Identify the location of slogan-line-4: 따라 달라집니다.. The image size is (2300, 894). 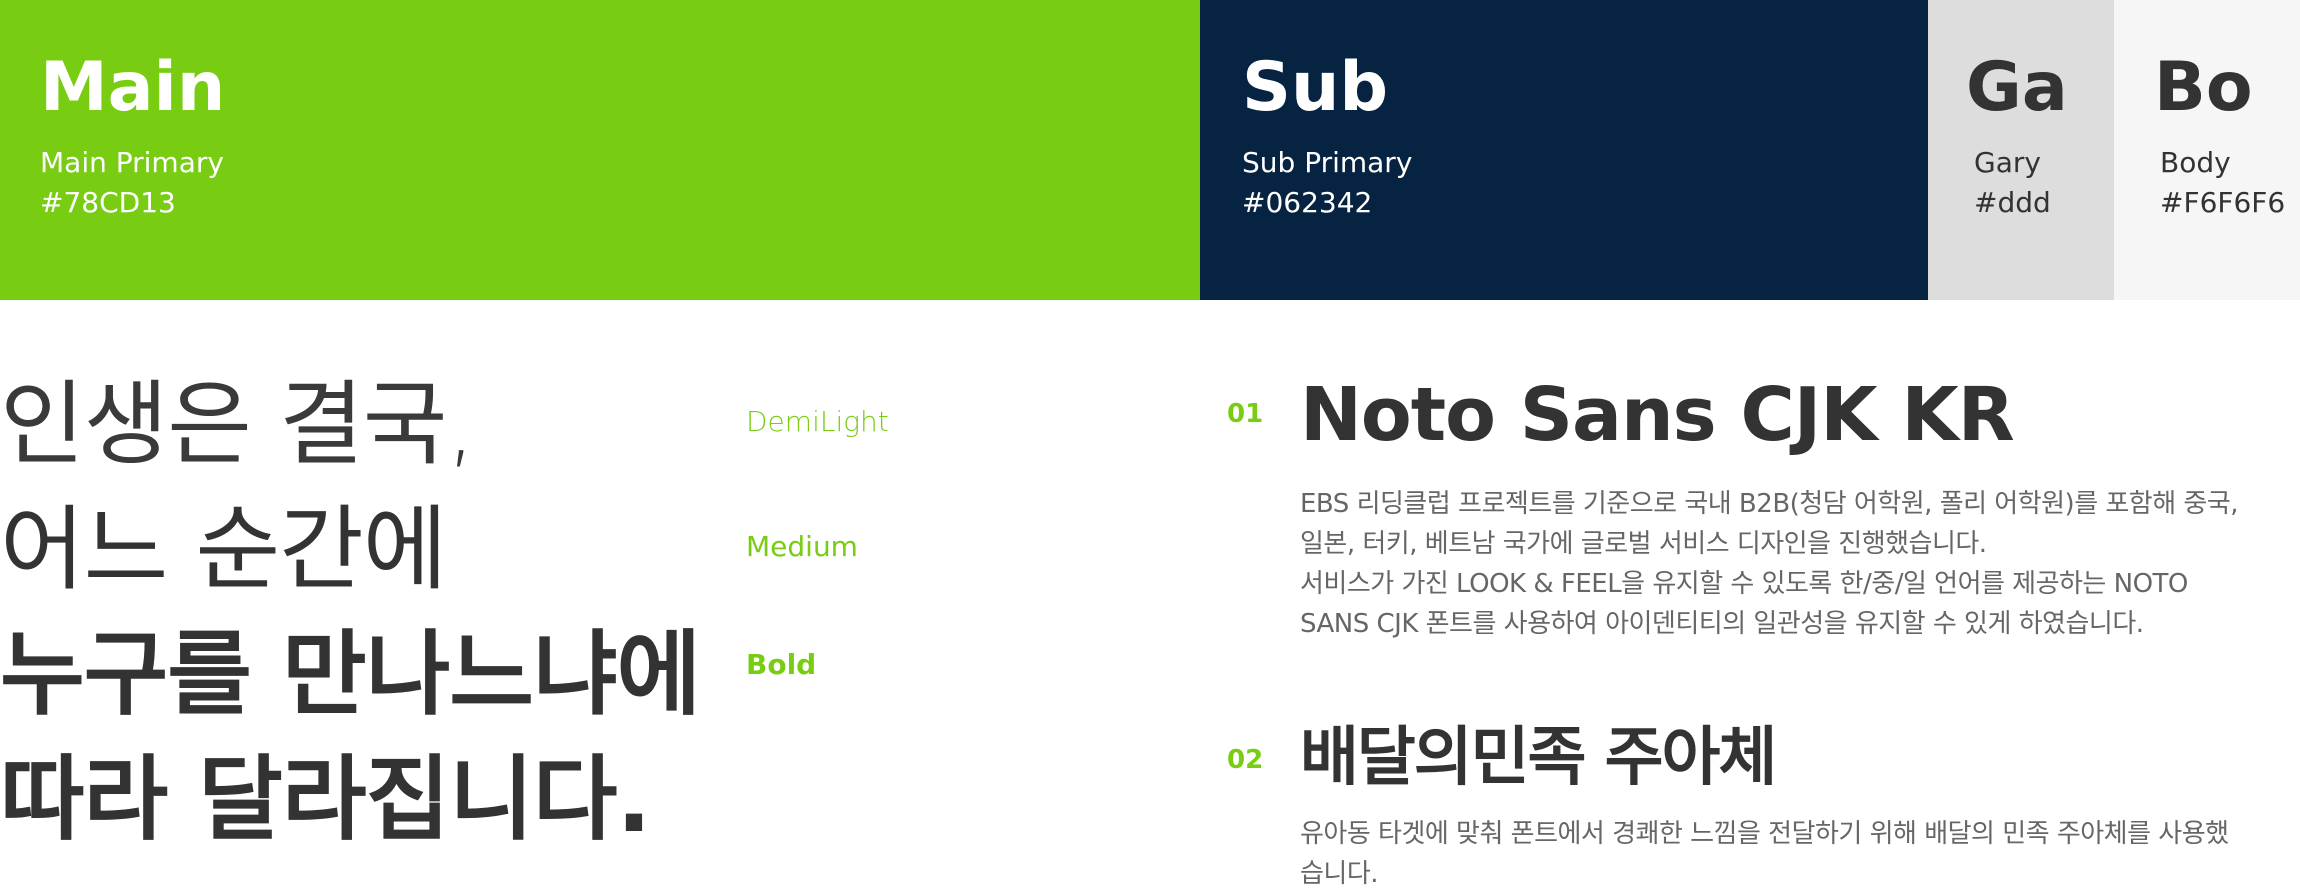
(325, 799).